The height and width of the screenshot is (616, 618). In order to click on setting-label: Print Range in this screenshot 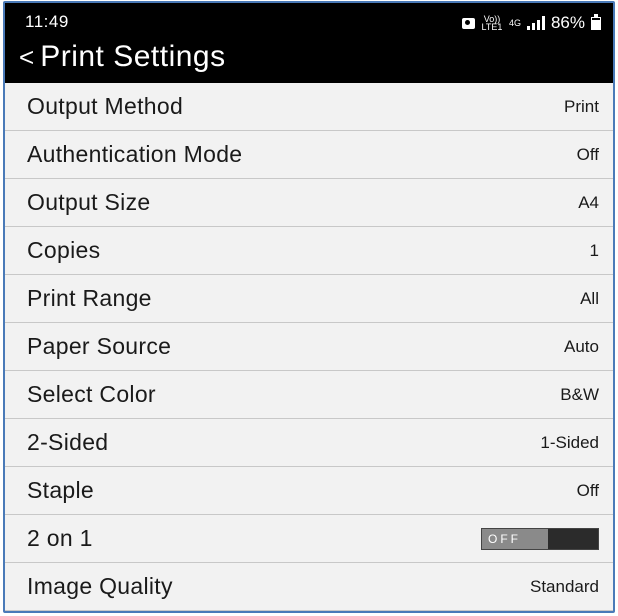, I will do `click(89, 298)`.